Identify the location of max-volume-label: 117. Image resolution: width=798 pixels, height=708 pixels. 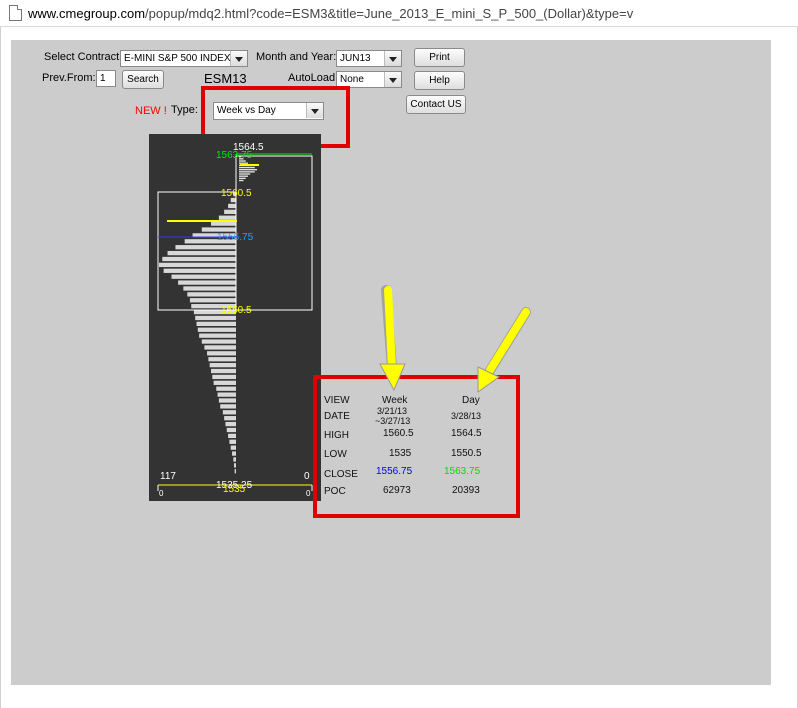
(168, 476).